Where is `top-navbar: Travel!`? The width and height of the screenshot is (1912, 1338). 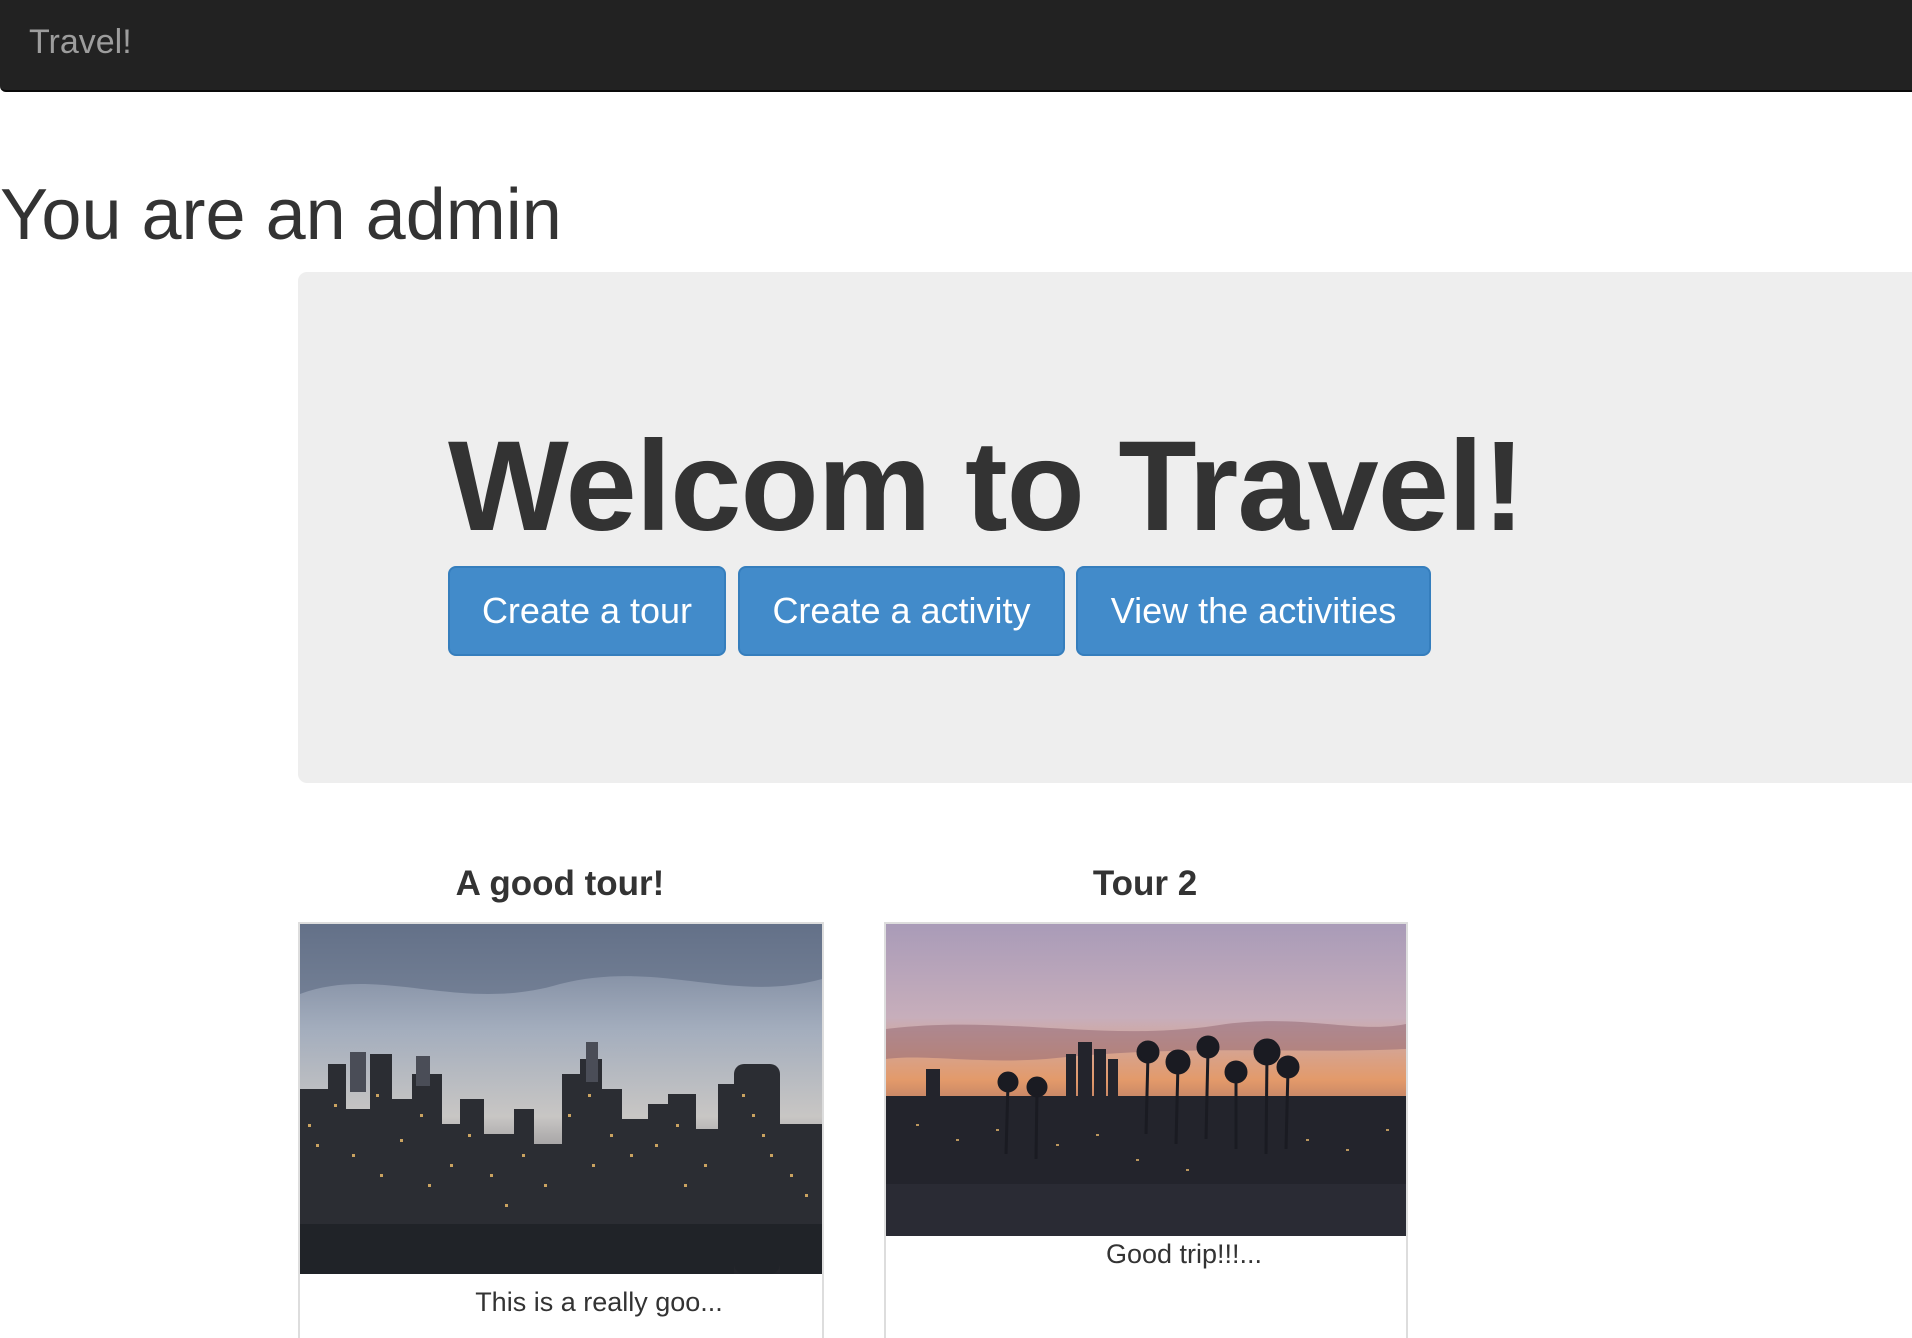 top-navbar: Travel! is located at coordinates (956, 46).